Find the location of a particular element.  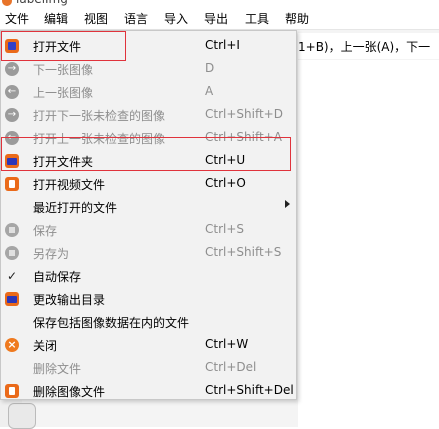

prev-image-icon: ← is located at coordinates (12, 92).